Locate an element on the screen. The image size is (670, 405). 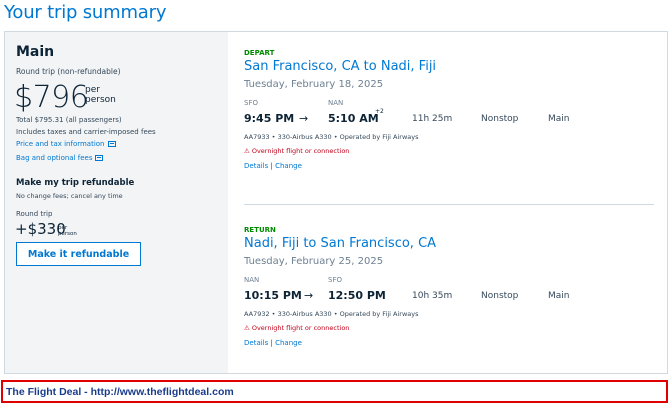
segment-divider is located at coordinates (449, 204).